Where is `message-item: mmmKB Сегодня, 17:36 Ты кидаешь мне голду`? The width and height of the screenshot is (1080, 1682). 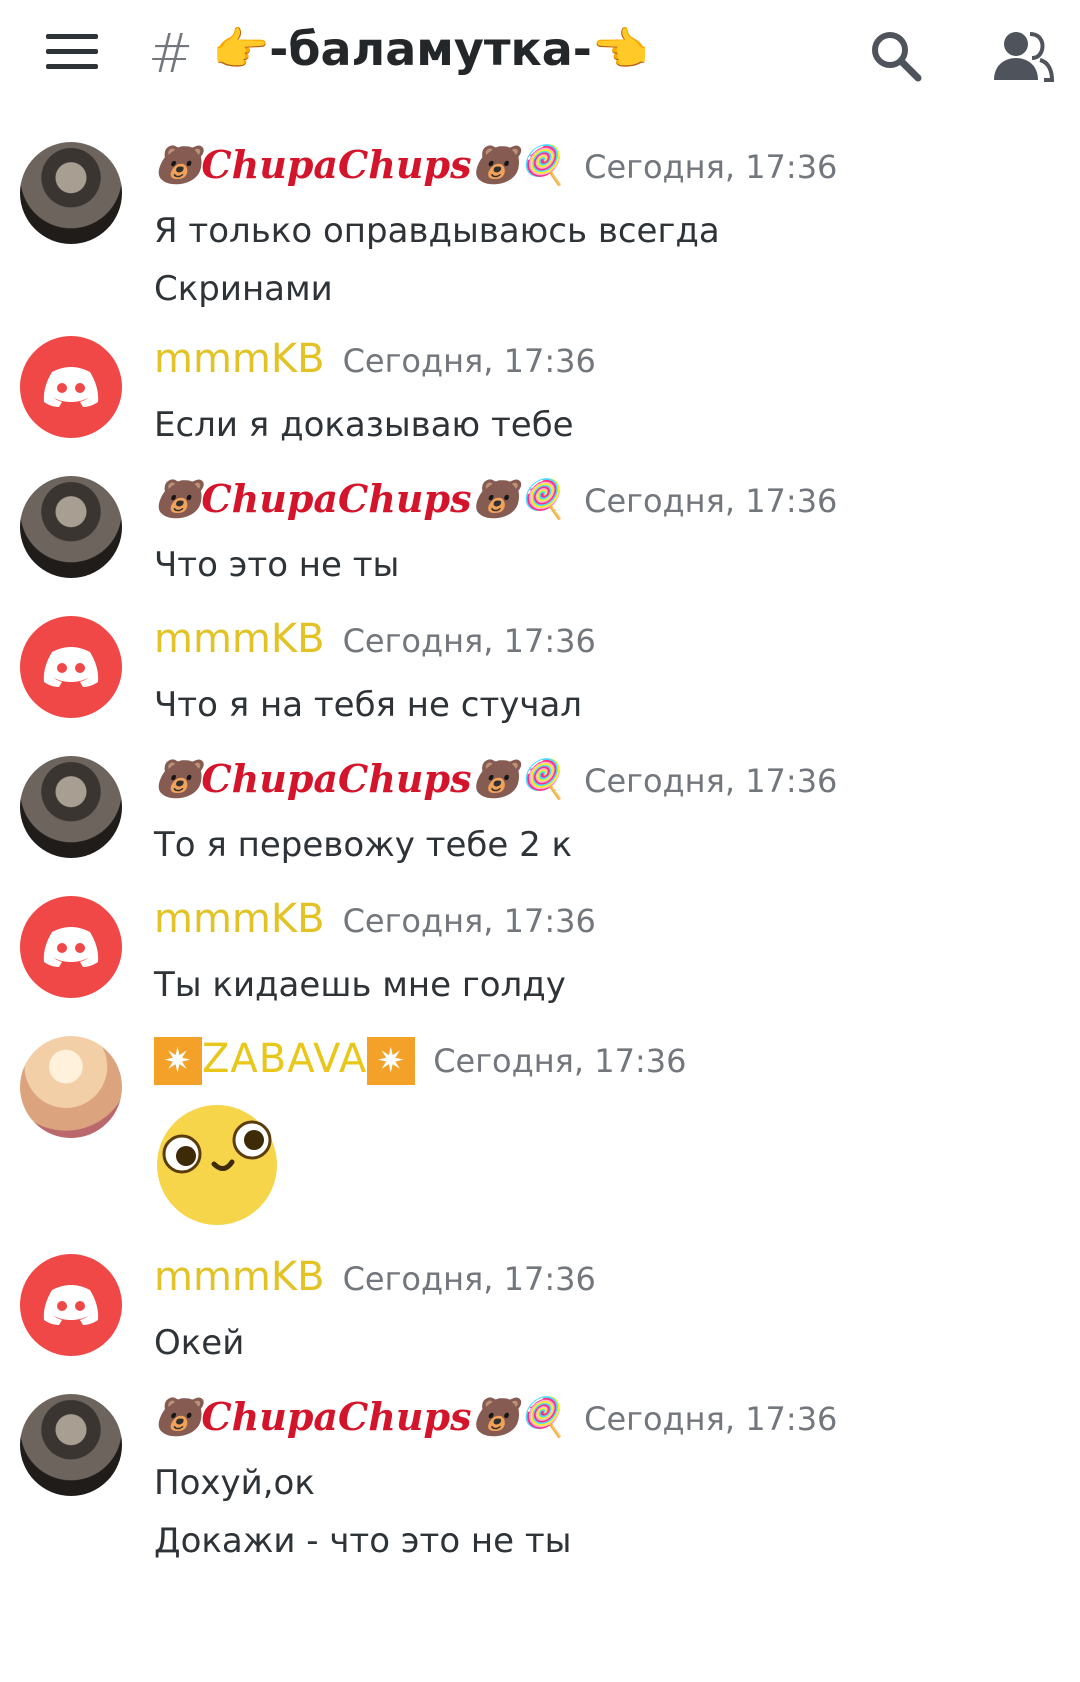
message-item: mmmKB Сегодня, 17:36 Ты кидаешь мне голду is located at coordinates (540, 955).